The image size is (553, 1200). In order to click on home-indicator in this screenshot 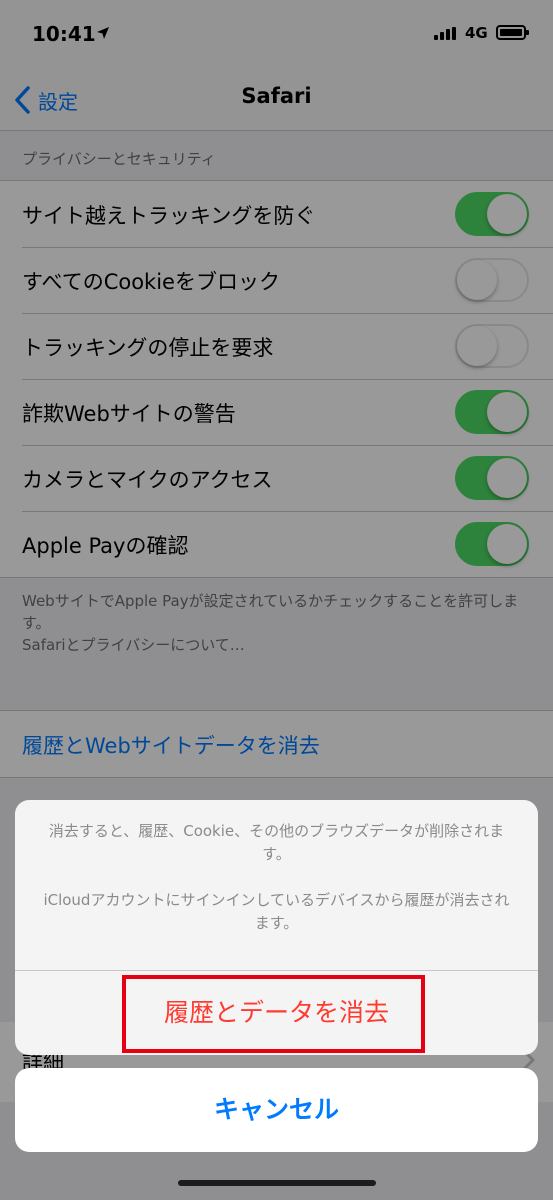, I will do `click(277, 1183)`.